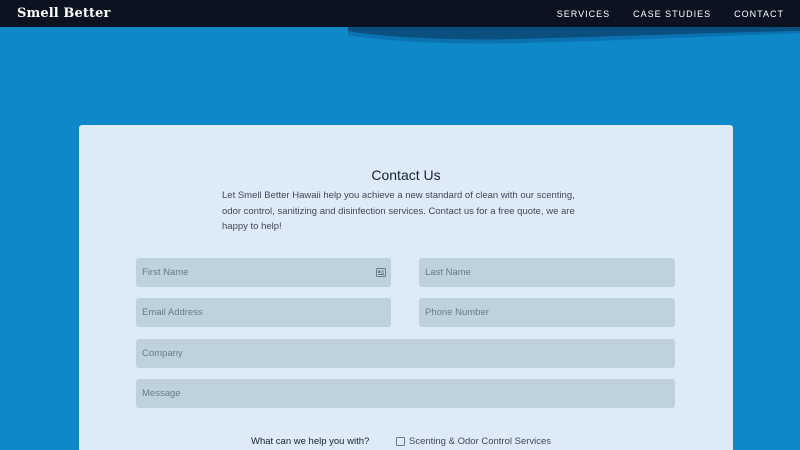 The image size is (800, 450). Describe the element at coordinates (263, 272) in the screenshot. I see `first-name-field` at that location.